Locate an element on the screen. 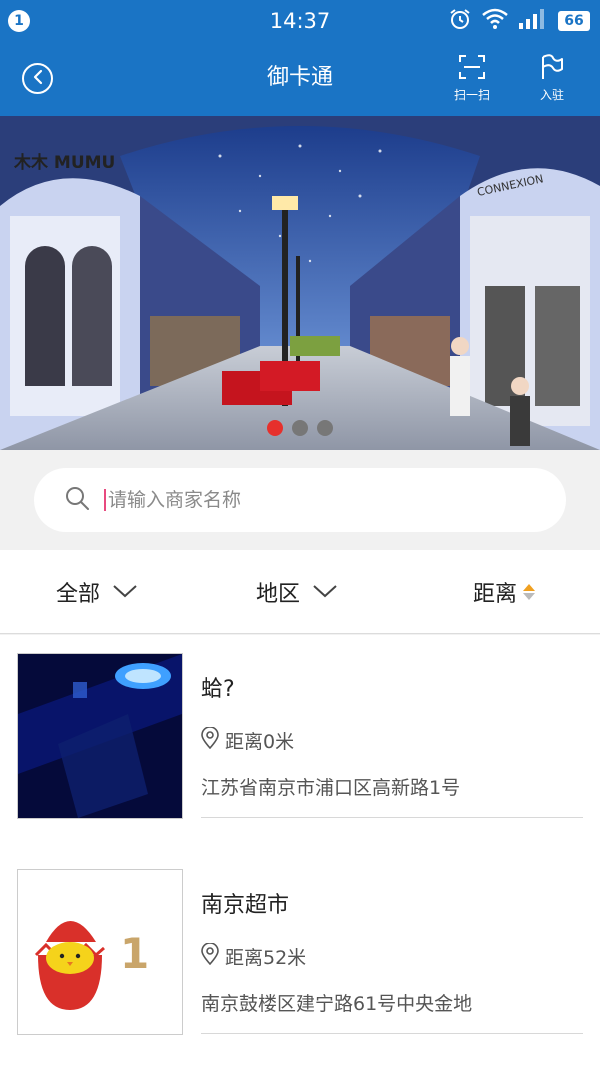  signal-icon is located at coordinates (533, 21).